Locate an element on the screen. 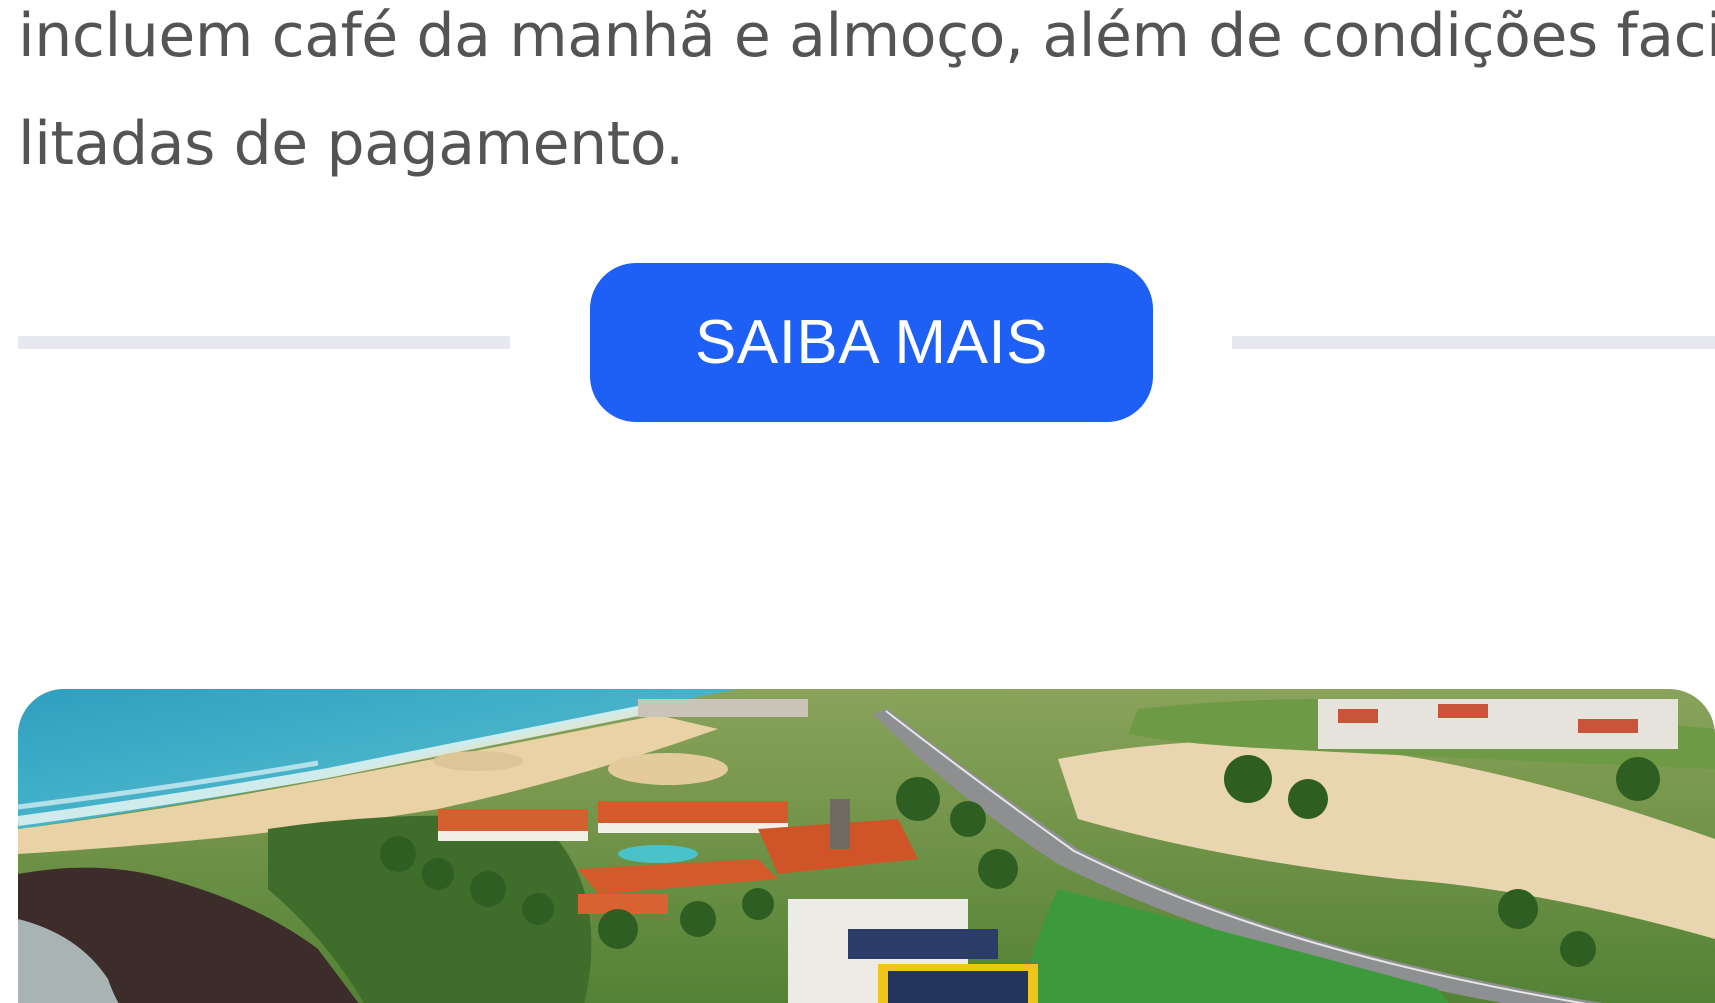  saiba-mais-button: SAIBA MAIS is located at coordinates (871, 342).